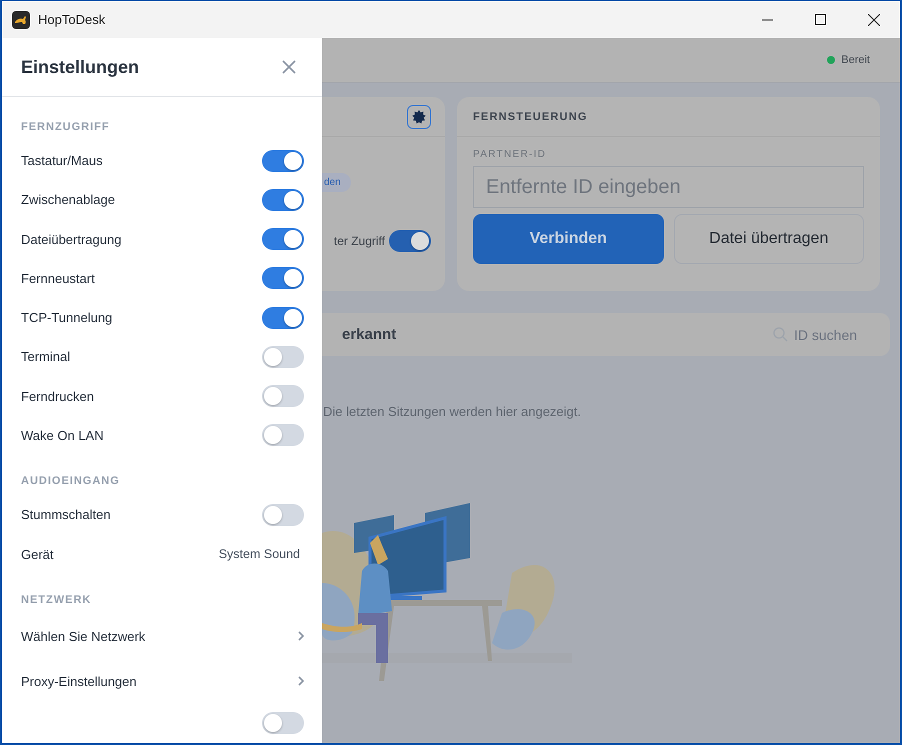  I want to click on status-label: Bereit, so click(855, 60).